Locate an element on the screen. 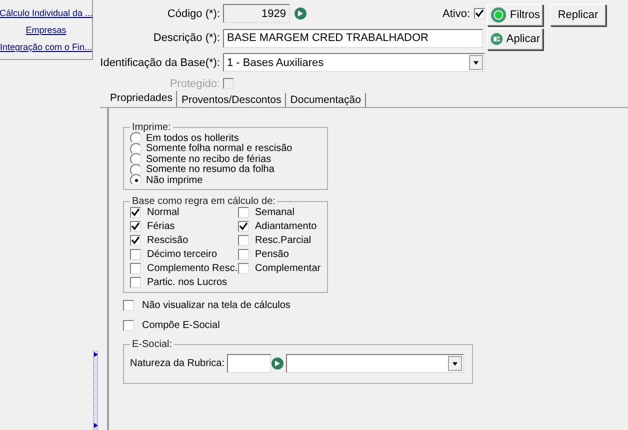 The height and width of the screenshot is (430, 628). splitter-handle is located at coordinates (95, 390).